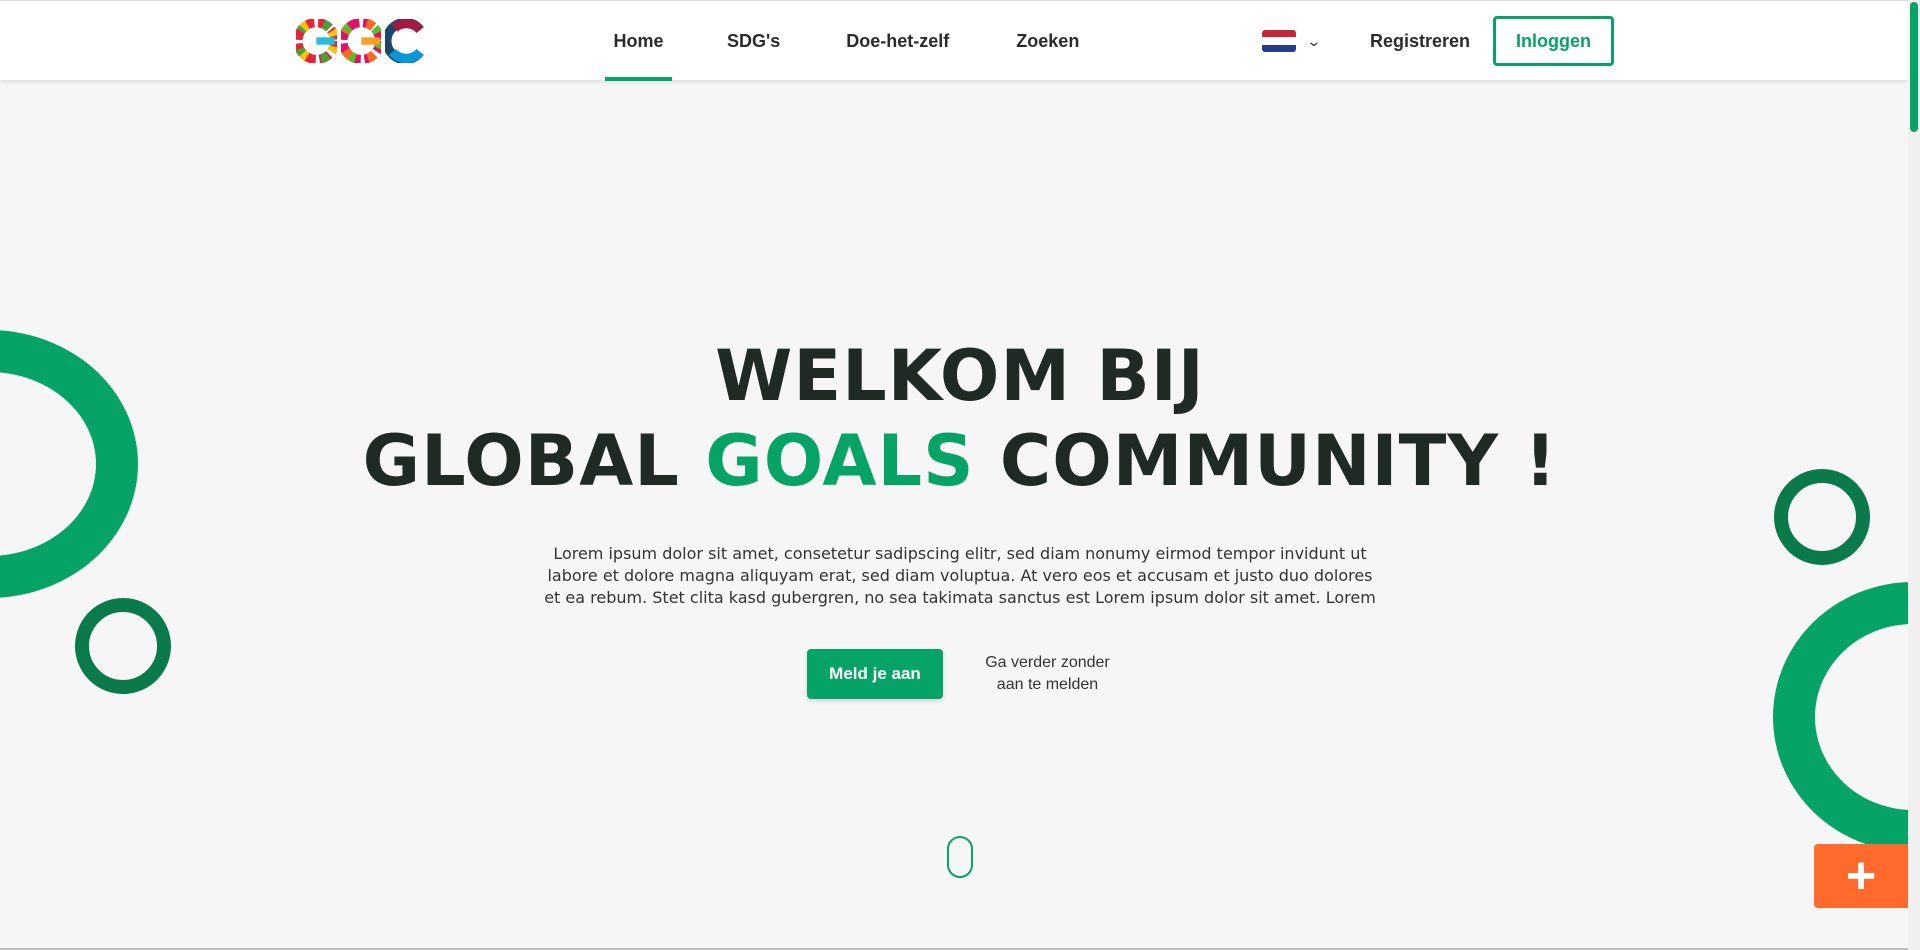 Image resolution: width=1920 pixels, height=950 pixels. Describe the element at coordinates (1047, 41) in the screenshot. I see `nav-item-zoeken: Zoeken` at that location.